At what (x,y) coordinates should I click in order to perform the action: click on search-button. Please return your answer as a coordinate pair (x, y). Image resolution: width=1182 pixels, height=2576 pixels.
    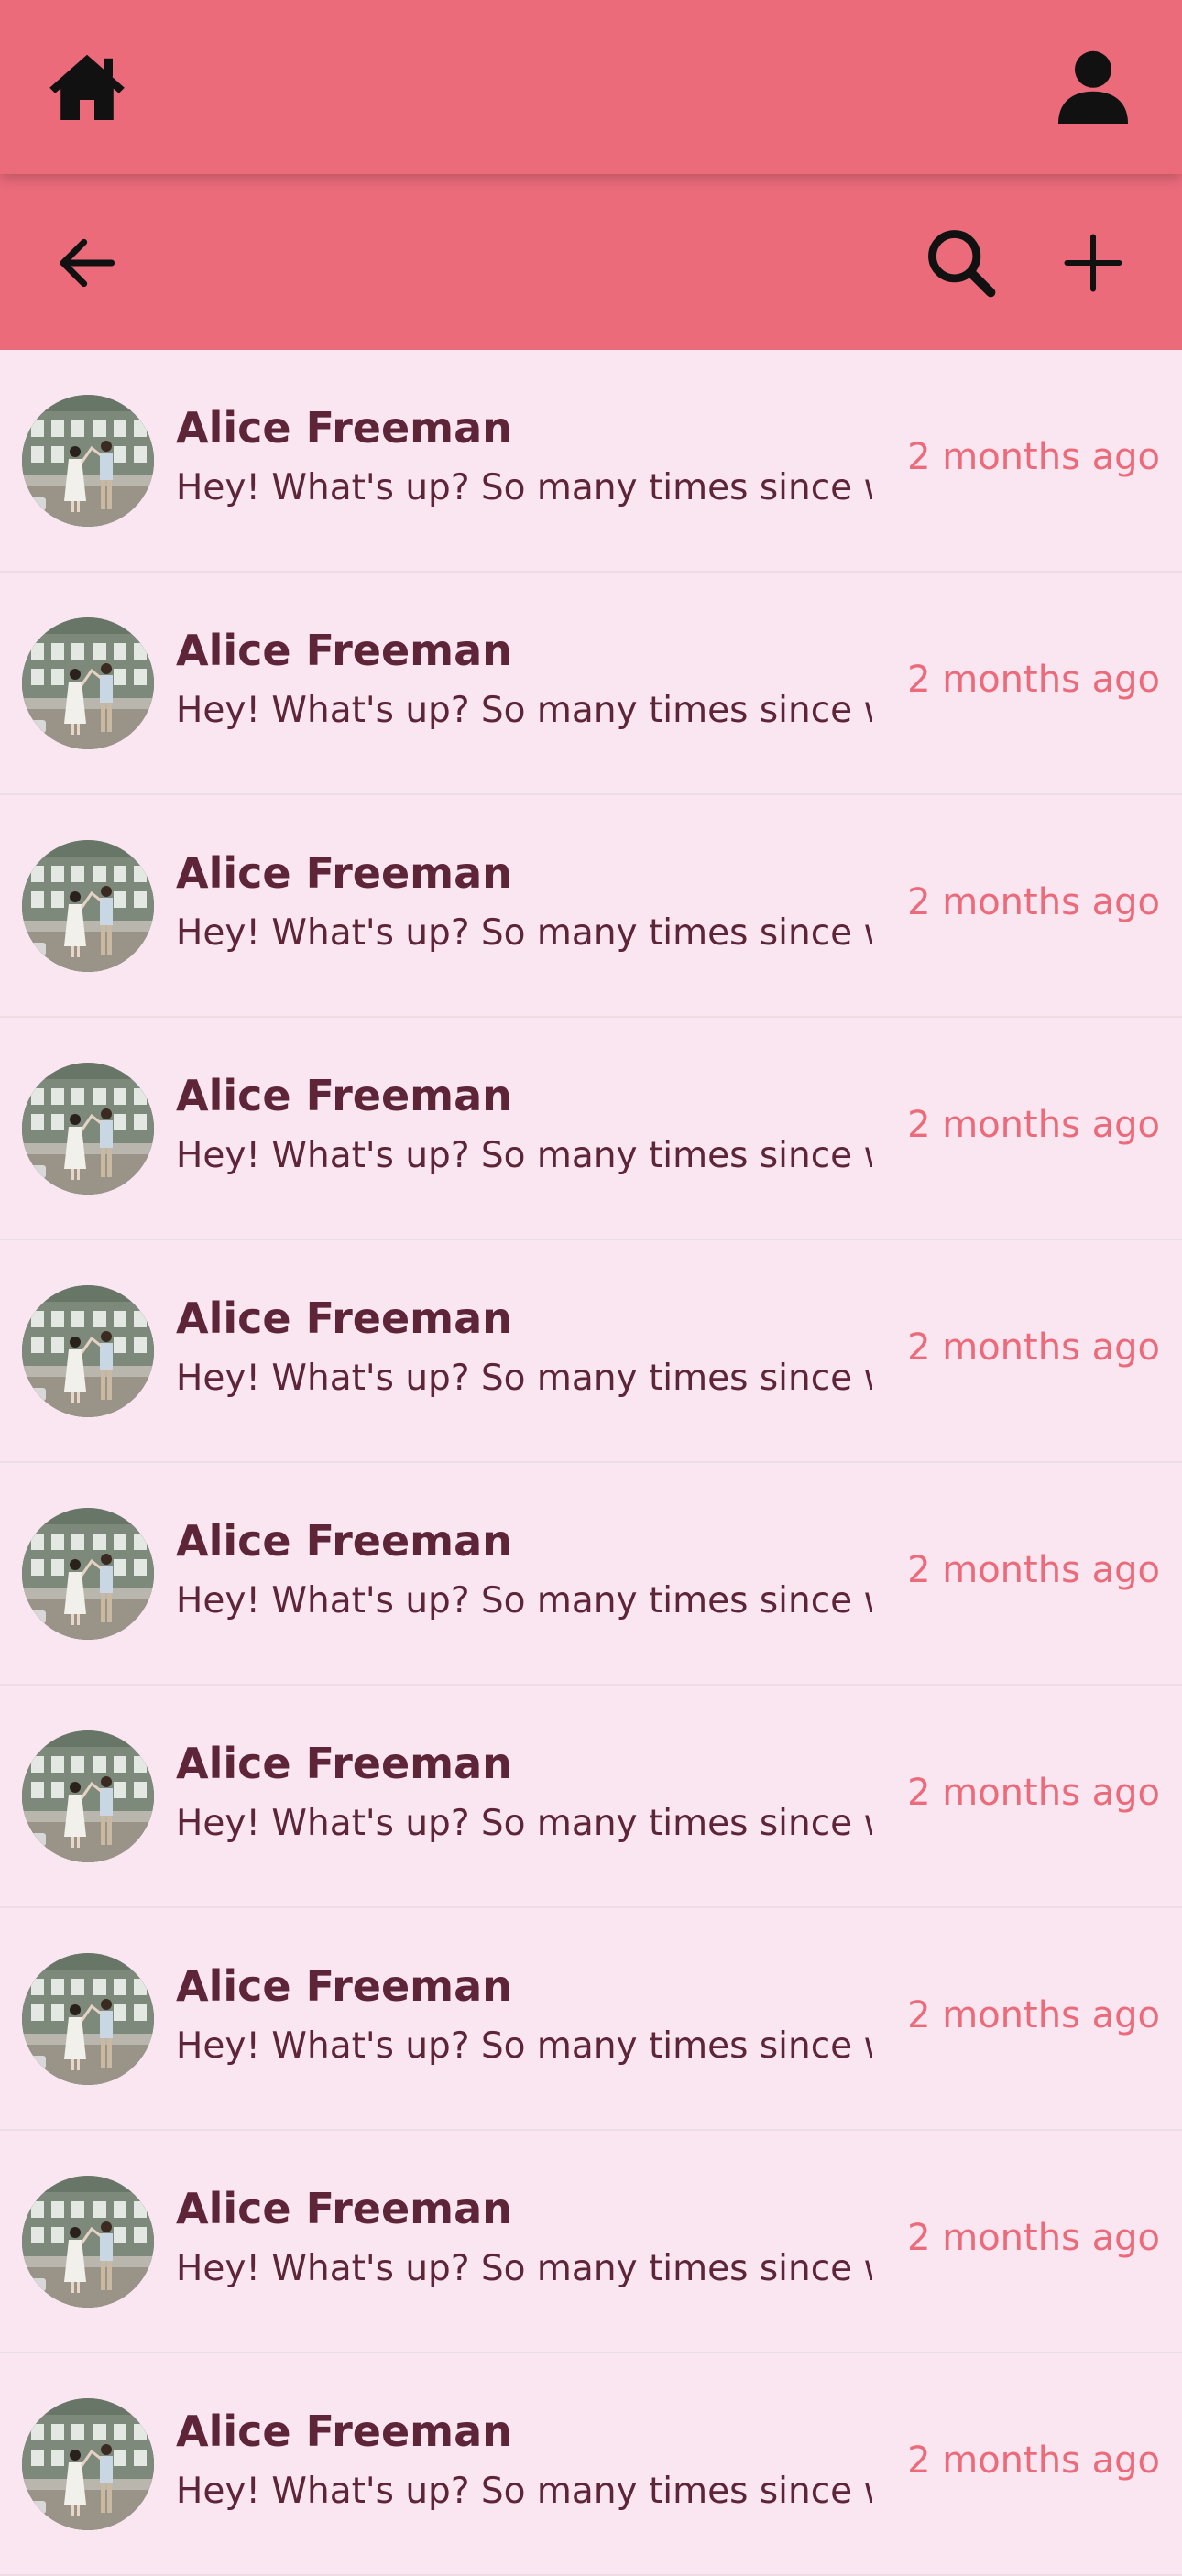
    Looking at the image, I should click on (962, 263).